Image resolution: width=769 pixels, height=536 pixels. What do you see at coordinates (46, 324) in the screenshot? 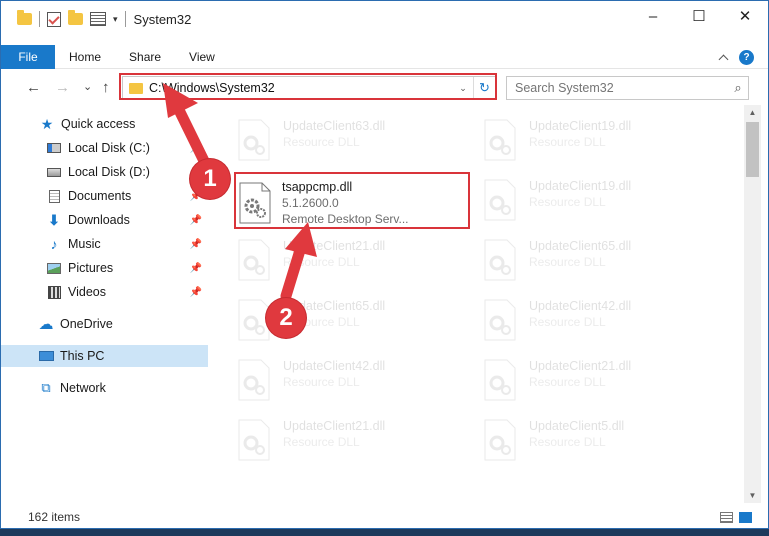
I see `cloud-icon: ☁` at bounding box center [46, 324].